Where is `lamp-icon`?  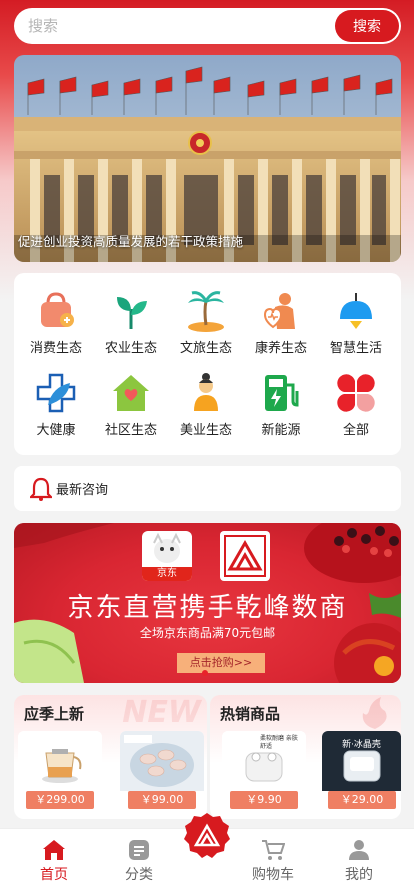 lamp-icon is located at coordinates (356, 311).